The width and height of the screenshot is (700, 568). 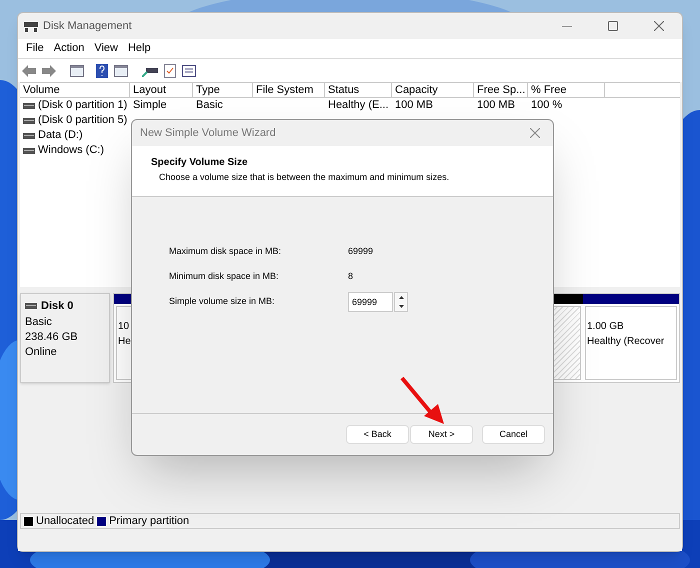 I want to click on checklist-icon, so click(x=170, y=71).